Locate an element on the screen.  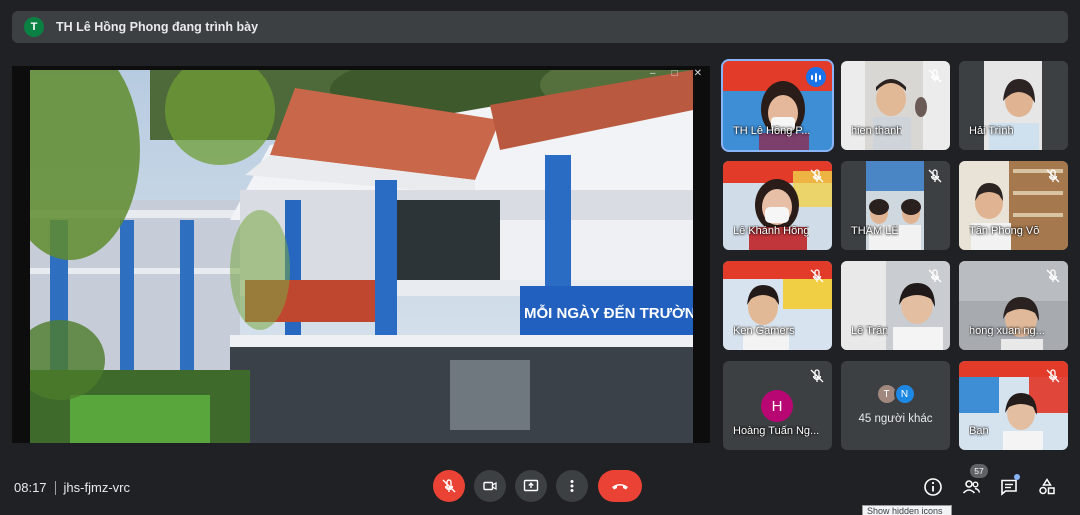
presenter-avatar: T is located at coordinates (34, 27).